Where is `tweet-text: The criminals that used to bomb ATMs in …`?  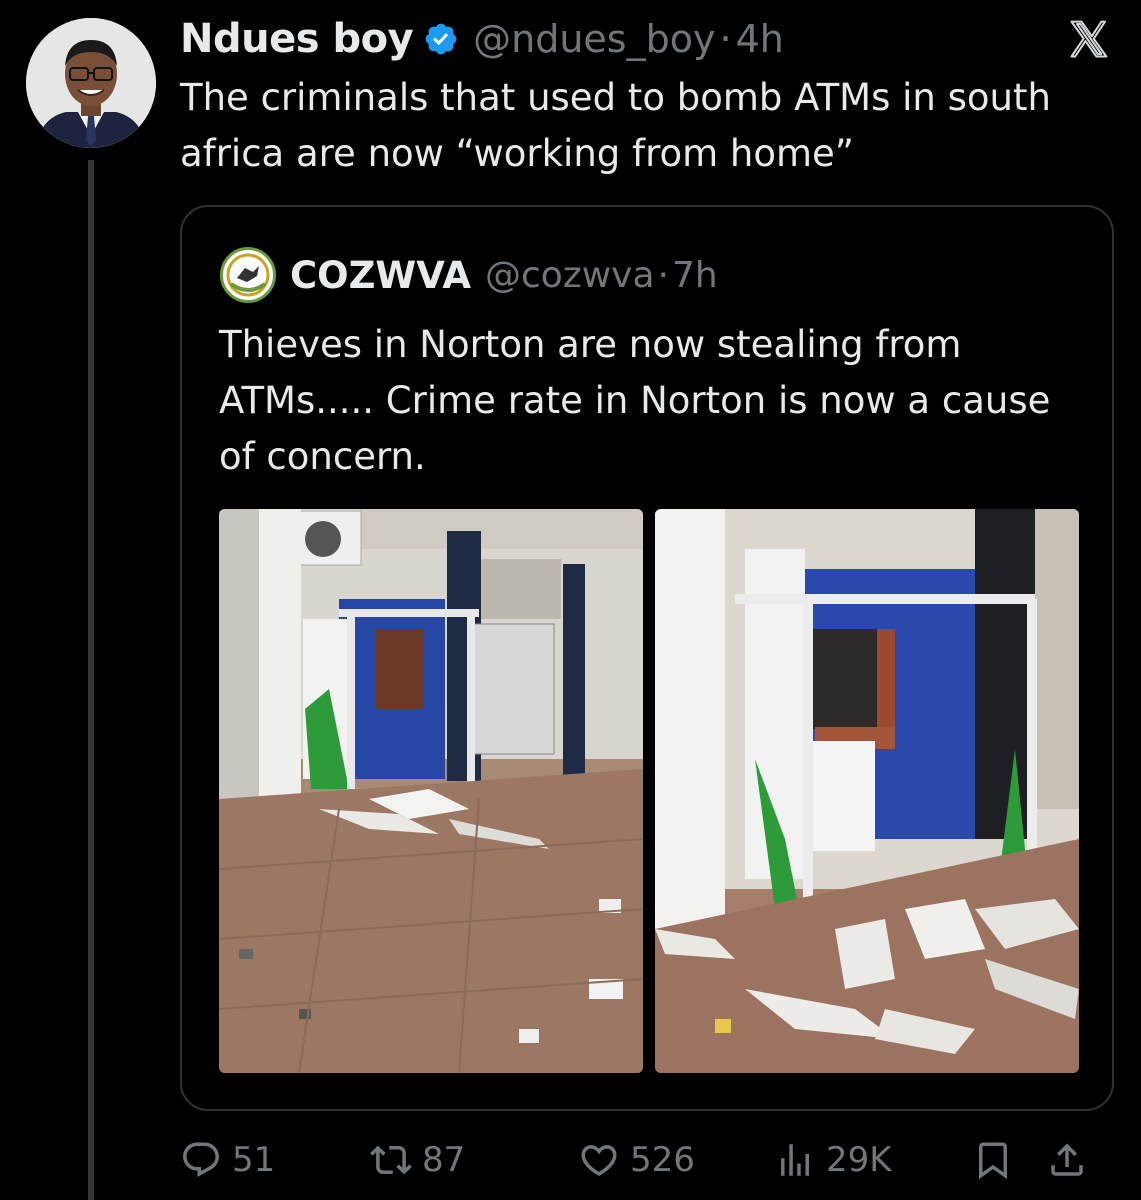 tweet-text: The criminals that used to bomb ATMs in … is located at coordinates (615, 125).